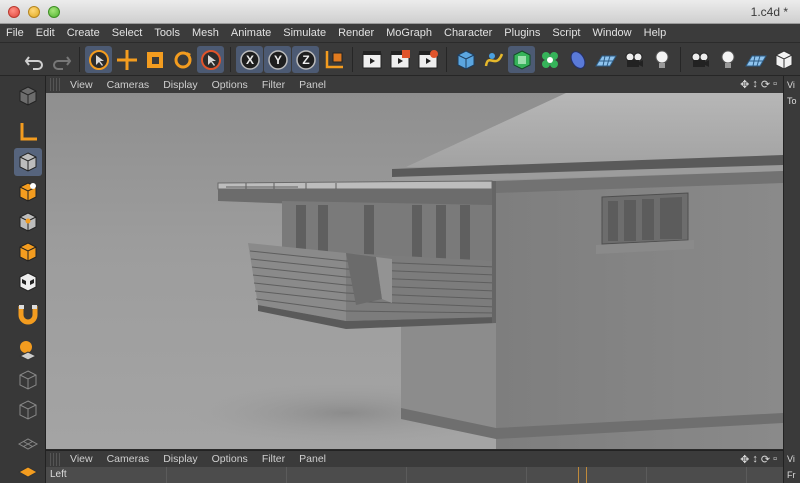 The image size is (800, 483). I want to click on light-view-button, so click(727, 59).